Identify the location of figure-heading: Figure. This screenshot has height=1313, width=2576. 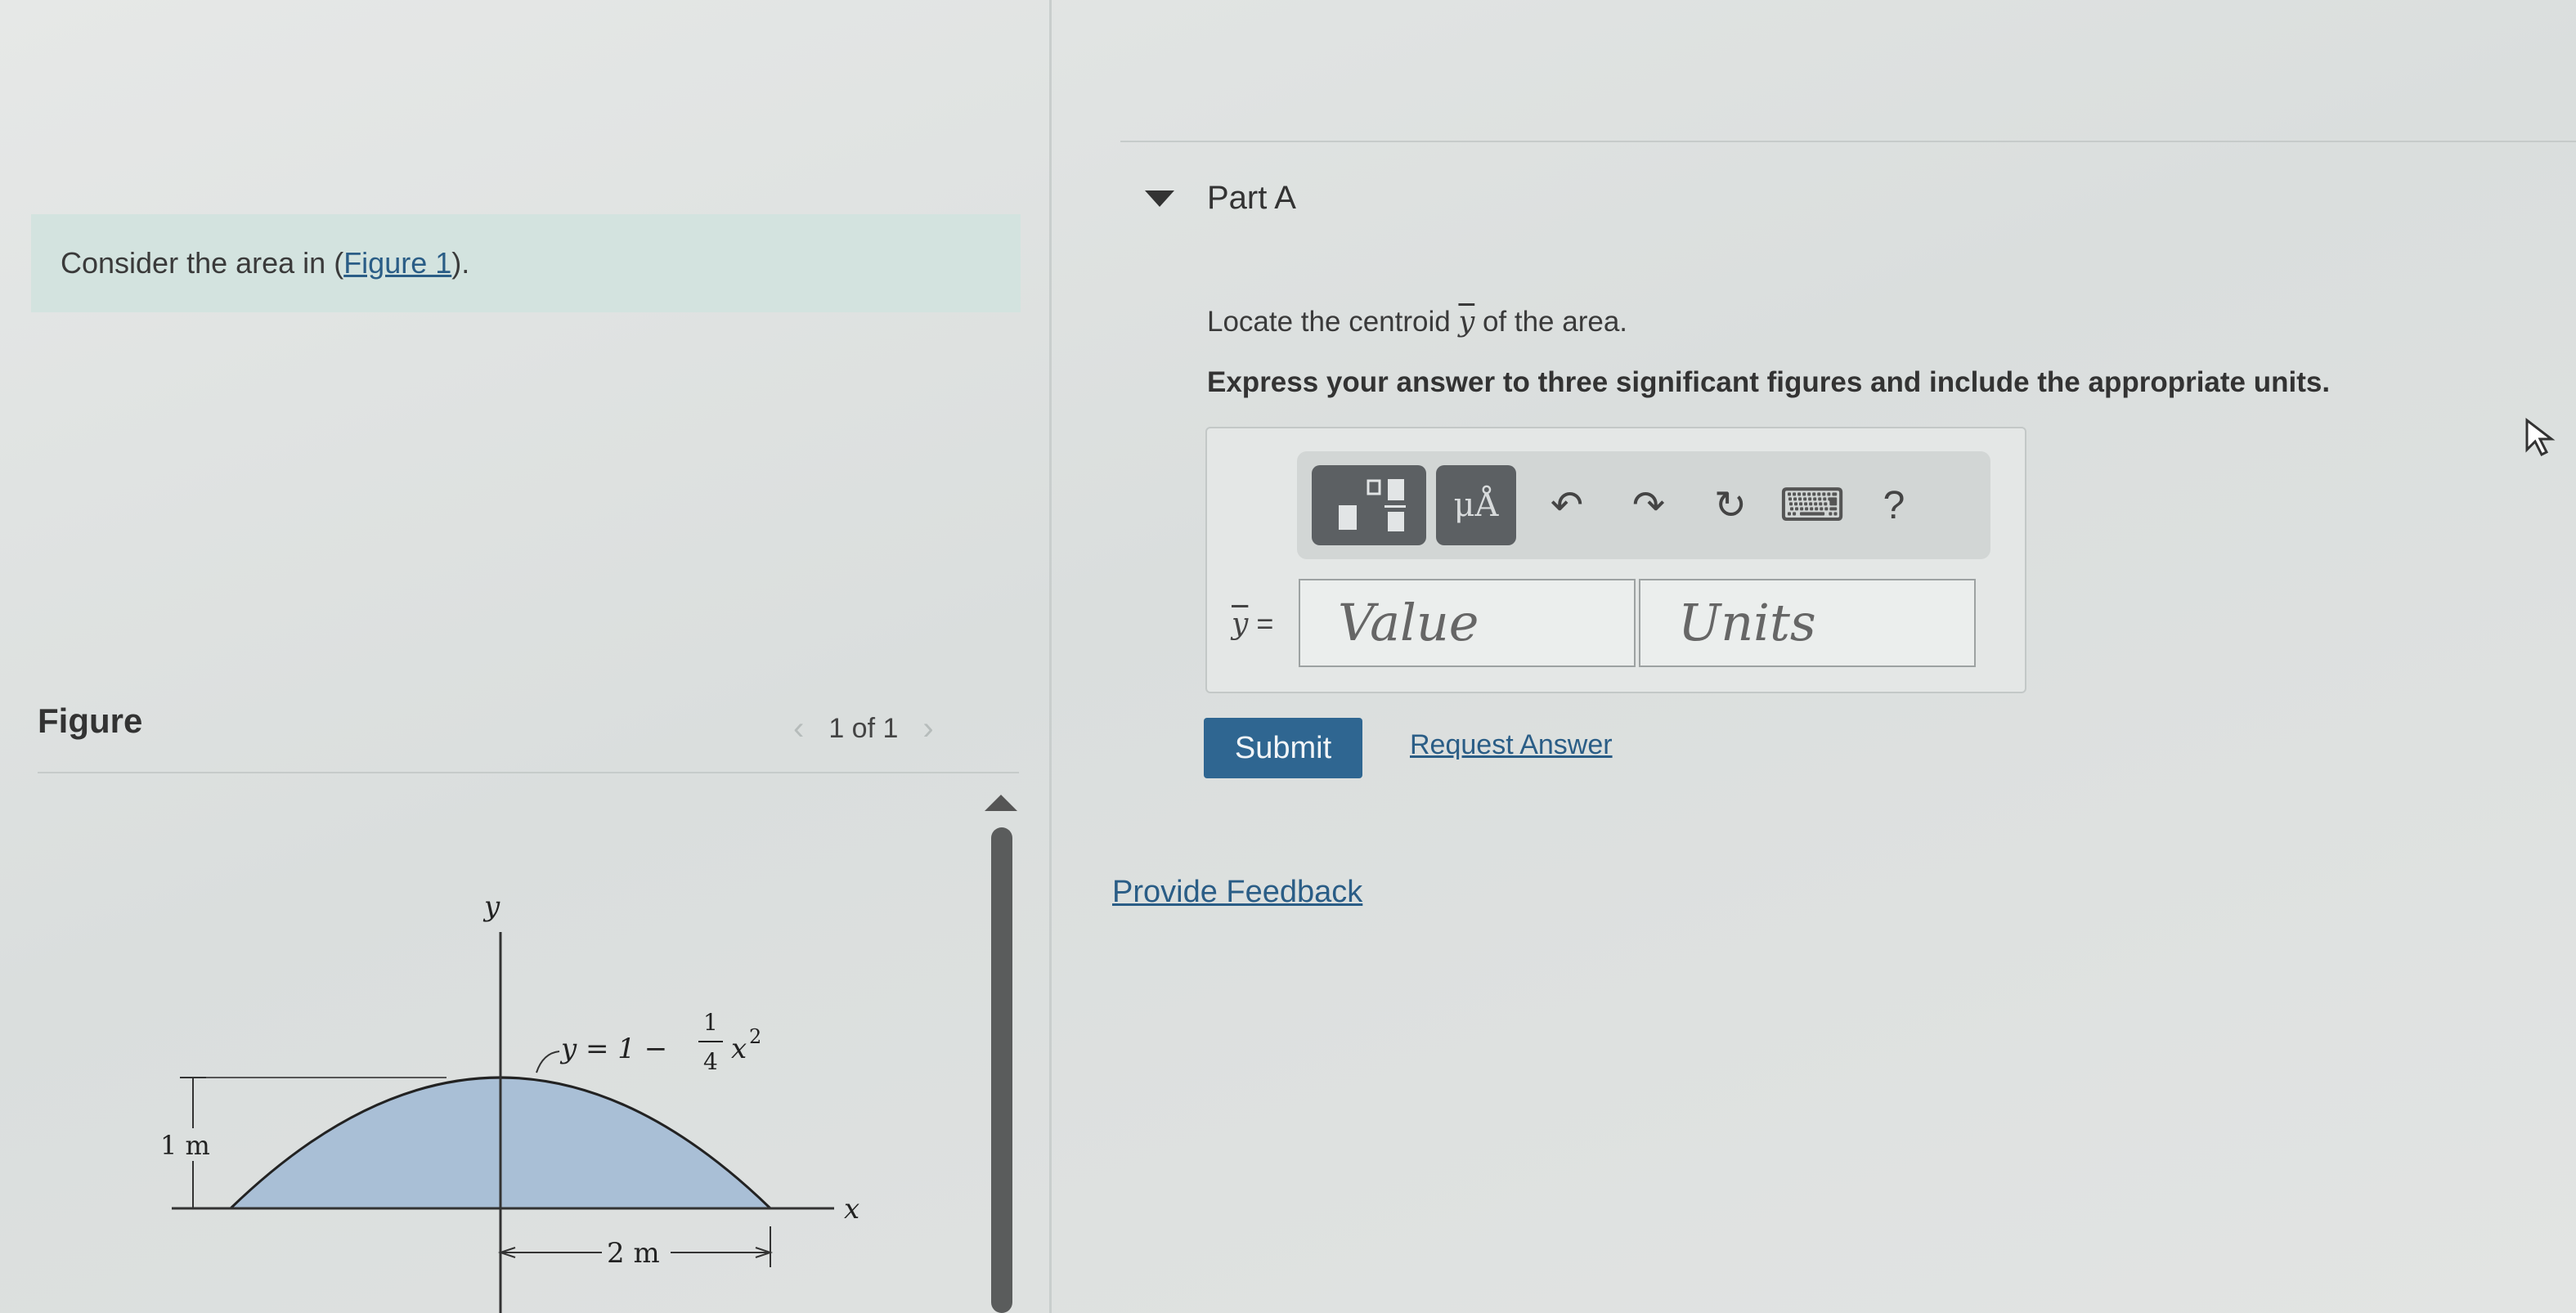
(90, 721).